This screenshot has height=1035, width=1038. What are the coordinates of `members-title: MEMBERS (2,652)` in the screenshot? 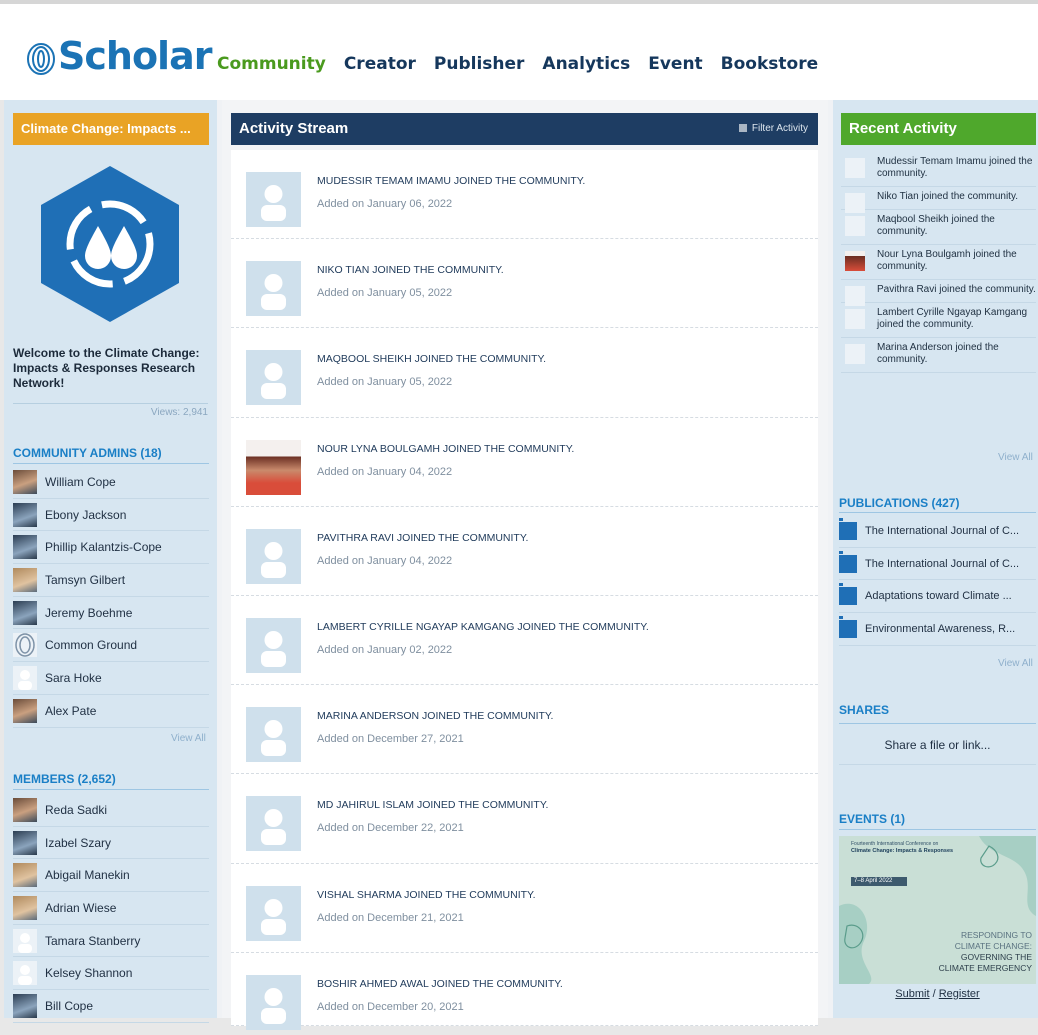 It's located at (64, 779).